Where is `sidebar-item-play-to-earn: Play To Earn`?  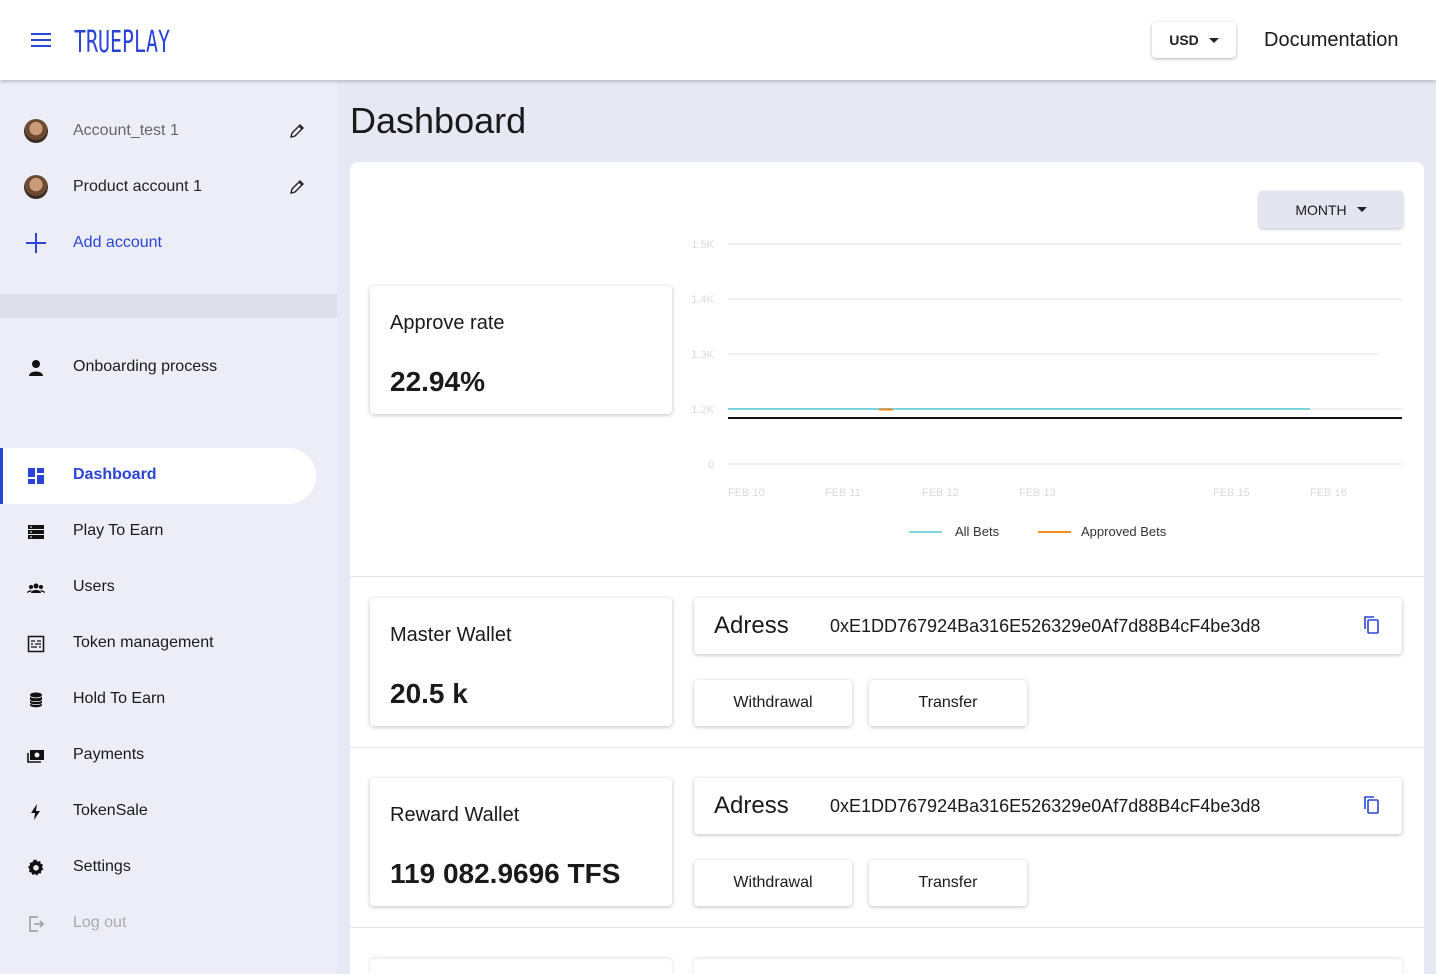
sidebar-item-play-to-earn: Play To Earn is located at coordinates (168, 532).